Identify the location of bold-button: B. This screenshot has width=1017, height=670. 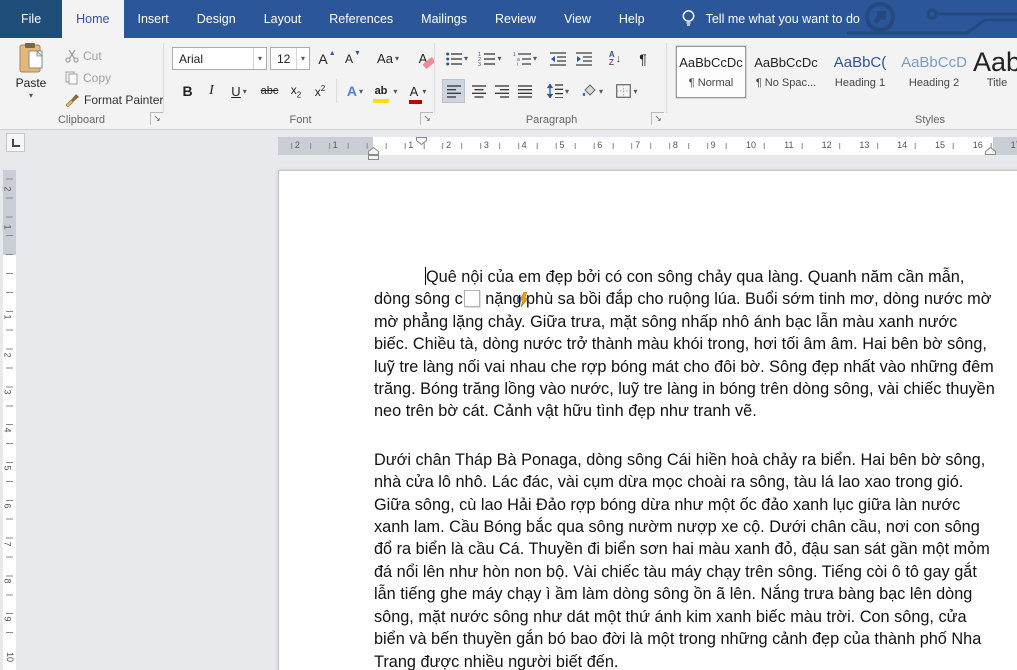
(187, 91).